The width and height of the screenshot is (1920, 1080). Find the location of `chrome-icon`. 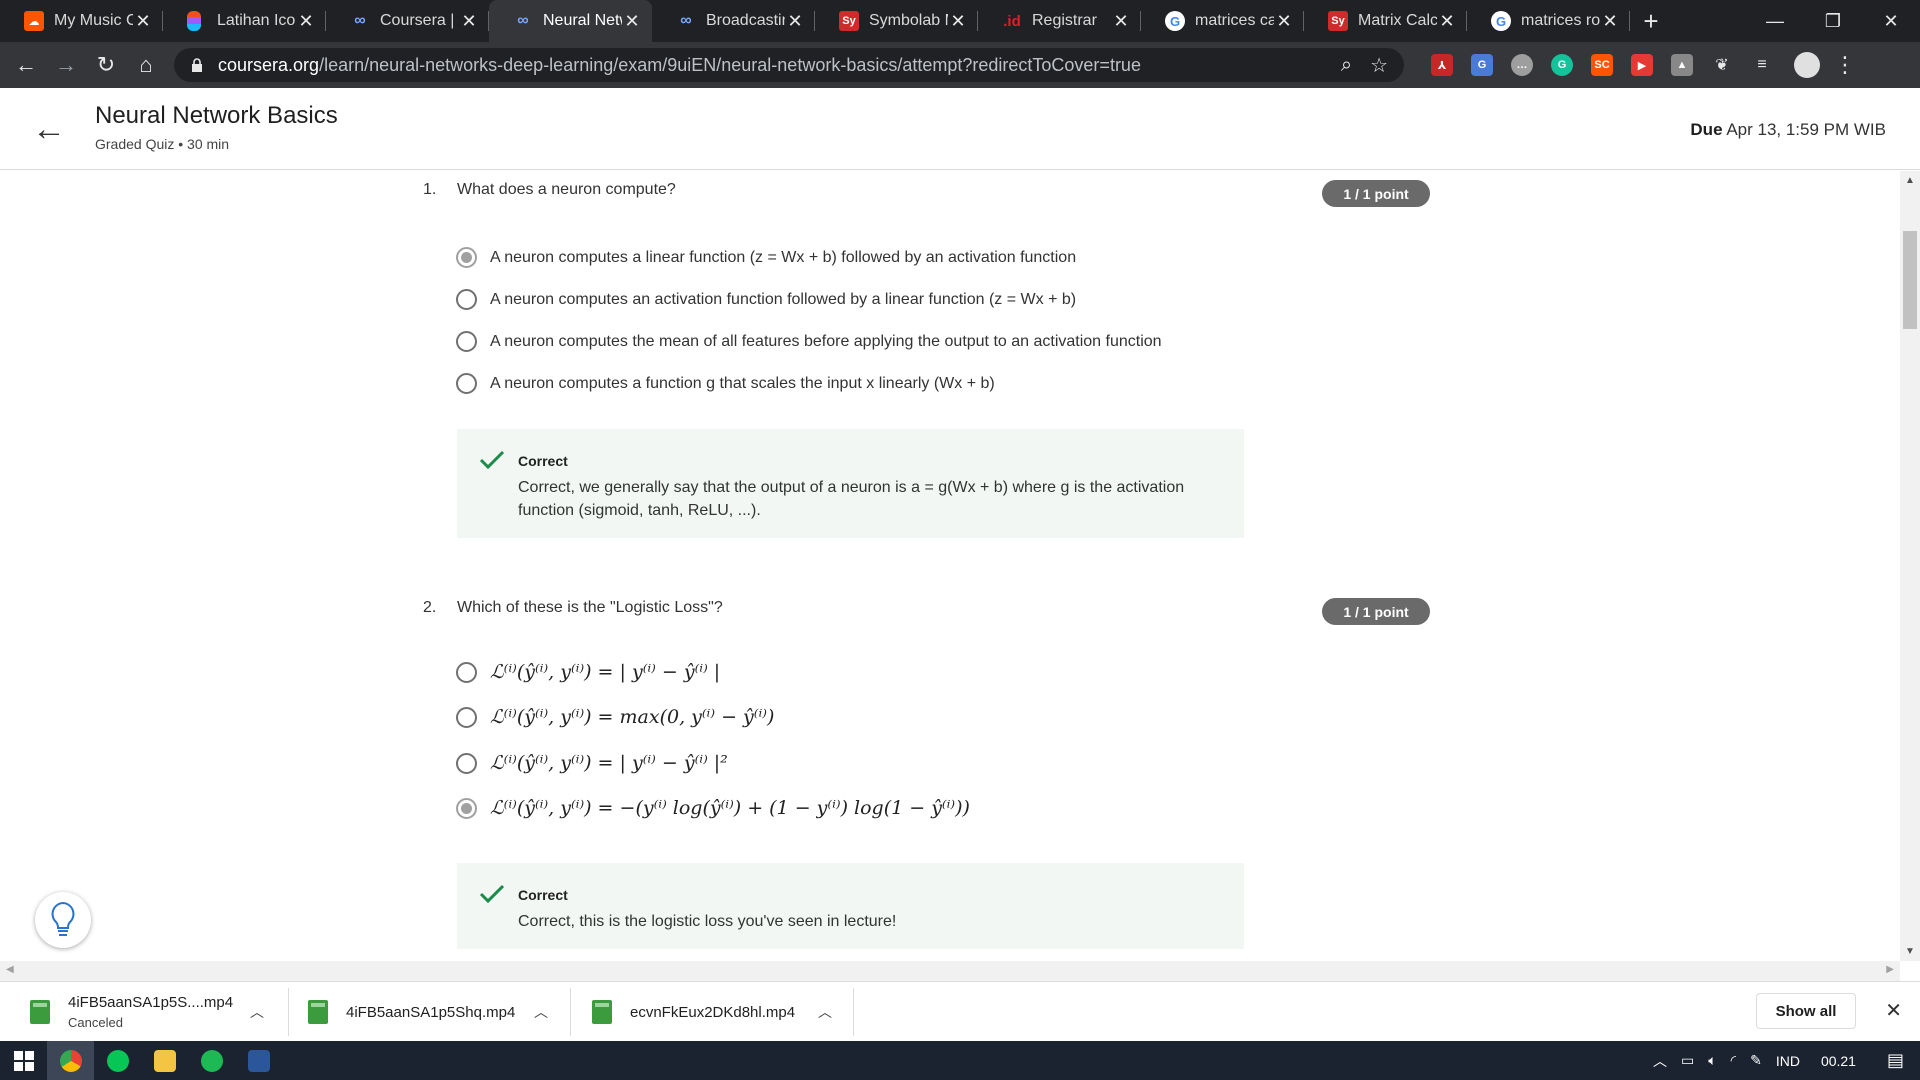

chrome-icon is located at coordinates (70, 1060).